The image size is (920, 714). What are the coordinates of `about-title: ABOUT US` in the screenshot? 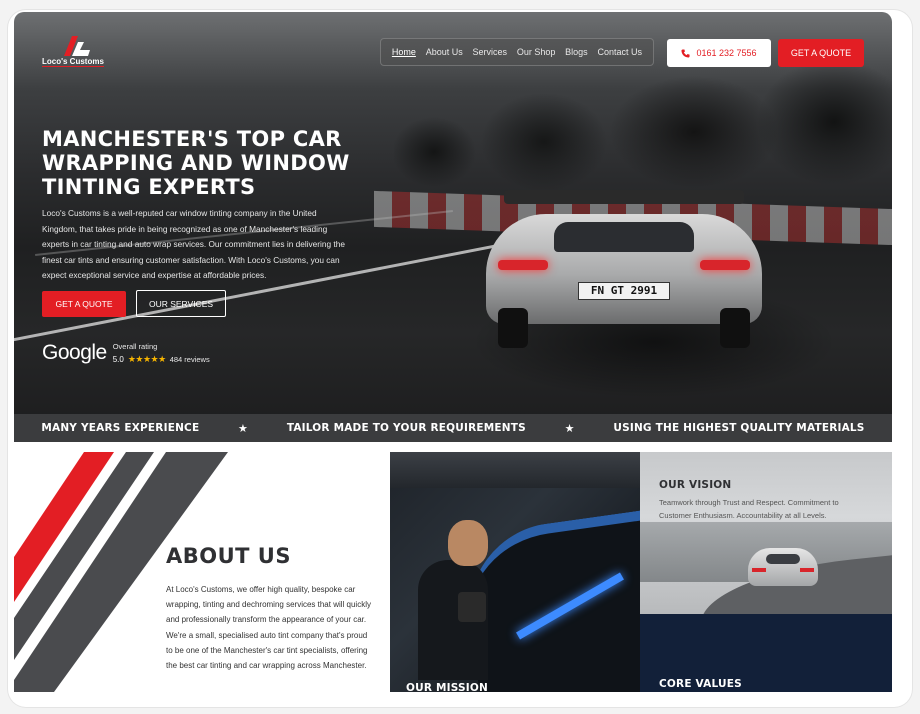 It's located at (228, 556).